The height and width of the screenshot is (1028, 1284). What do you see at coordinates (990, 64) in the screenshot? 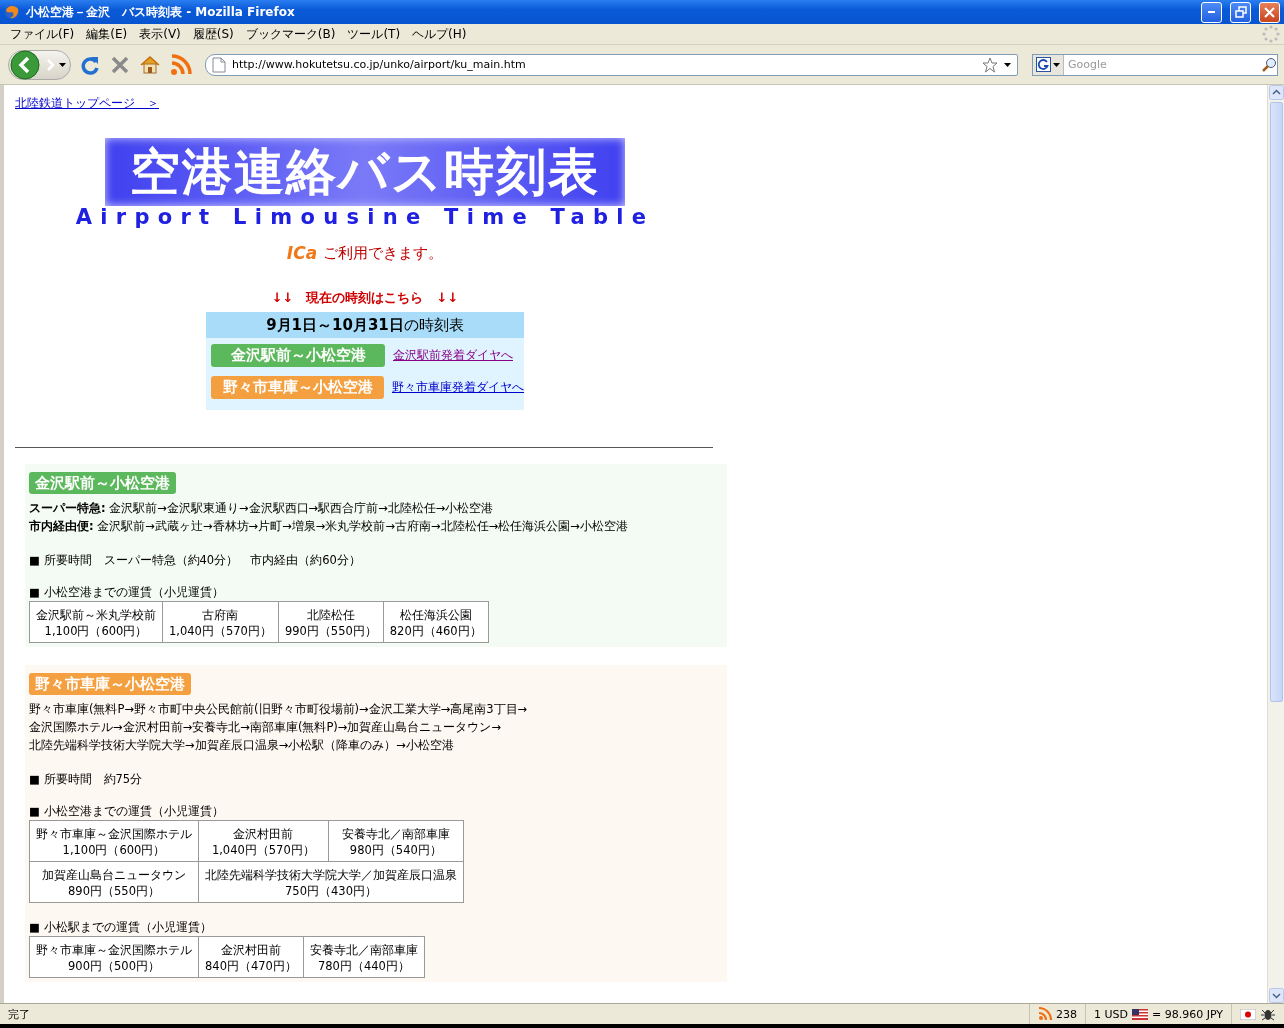
I see `bookmark-star-icon` at bounding box center [990, 64].